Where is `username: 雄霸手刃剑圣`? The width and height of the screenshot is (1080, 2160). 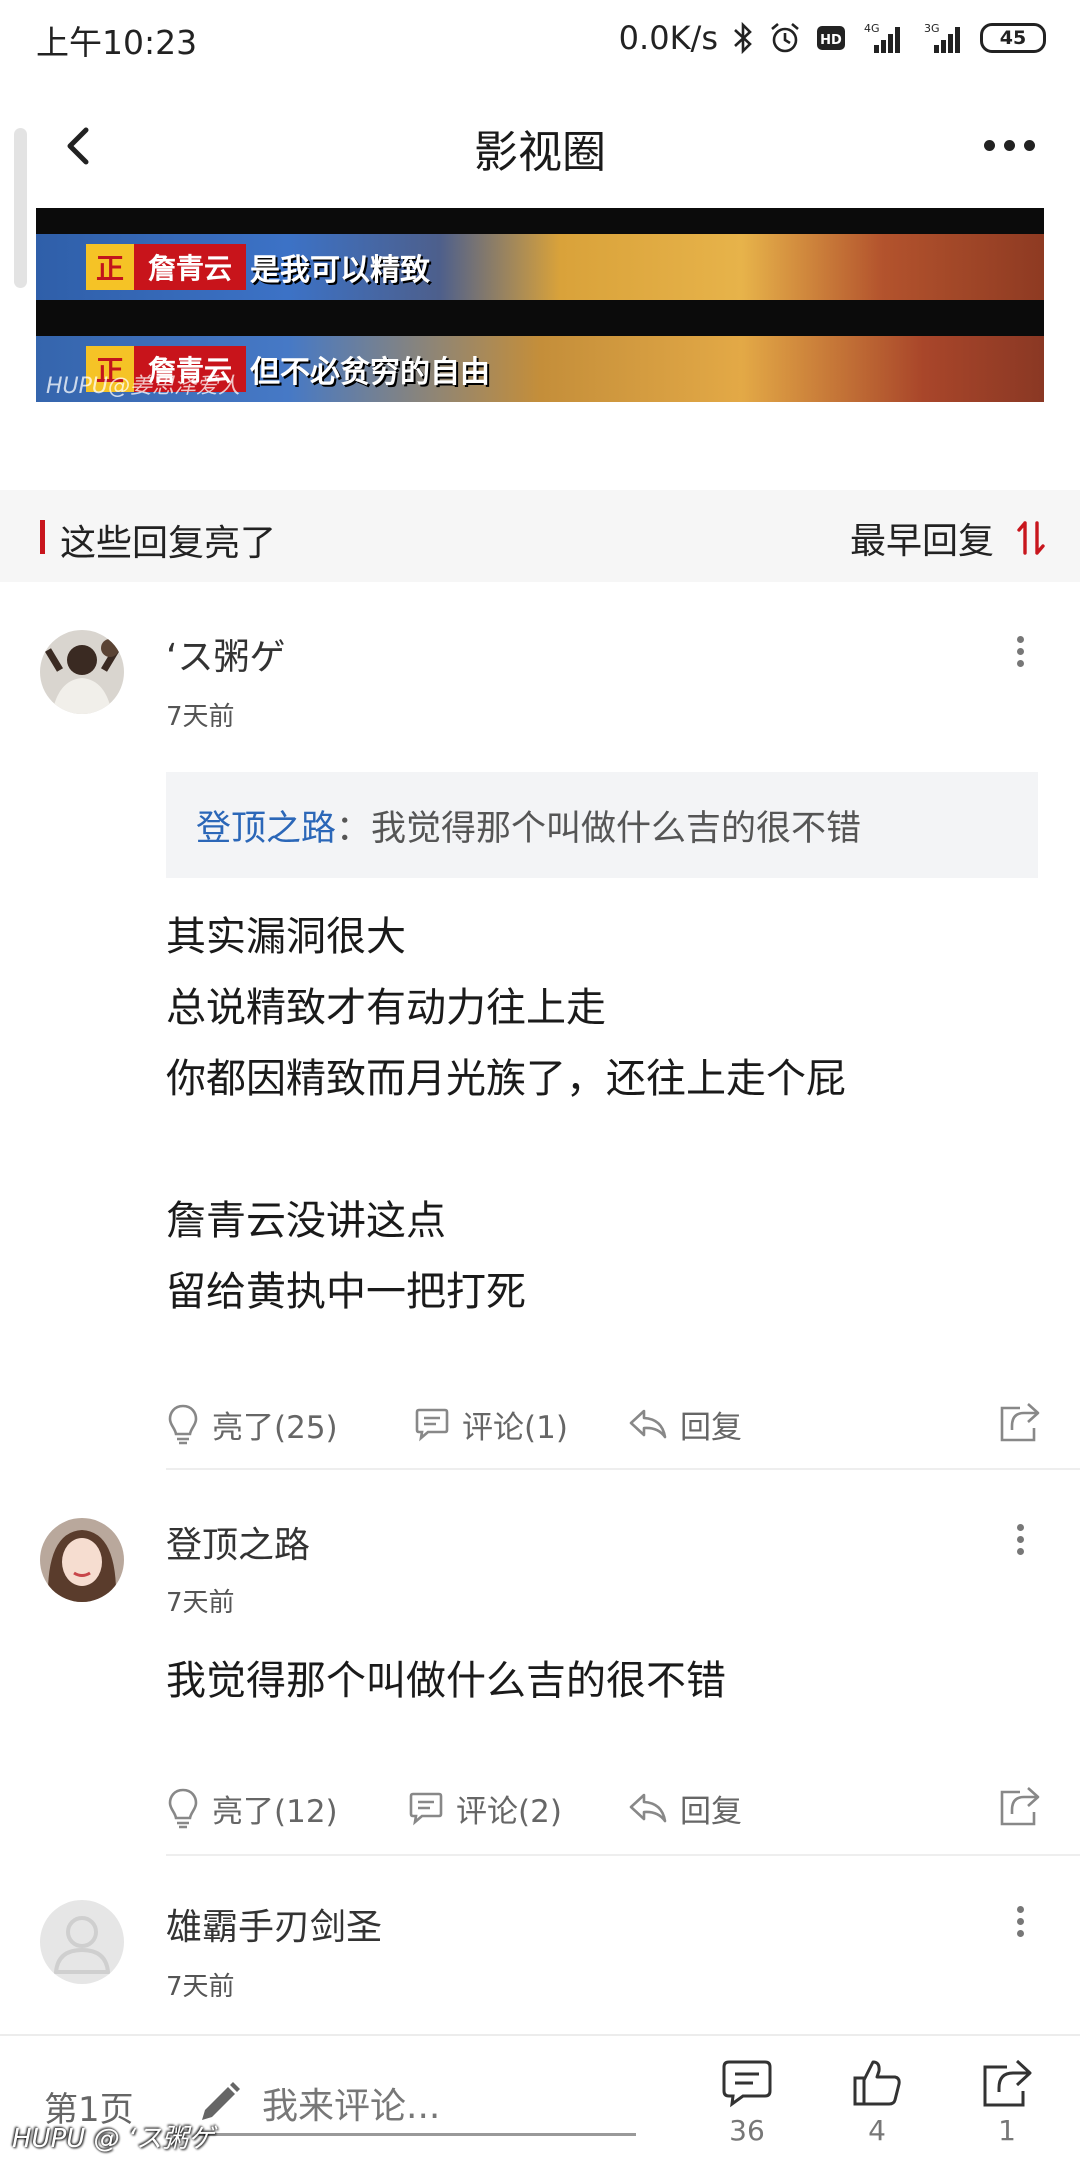
username: 雄霸手刃剑圣 is located at coordinates (274, 1924).